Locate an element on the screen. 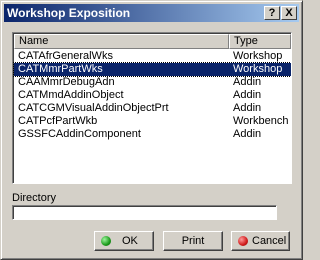 The width and height of the screenshot is (320, 260). list-item: CATCGMVisualAddinObjectPrt Addin is located at coordinates (152, 108).